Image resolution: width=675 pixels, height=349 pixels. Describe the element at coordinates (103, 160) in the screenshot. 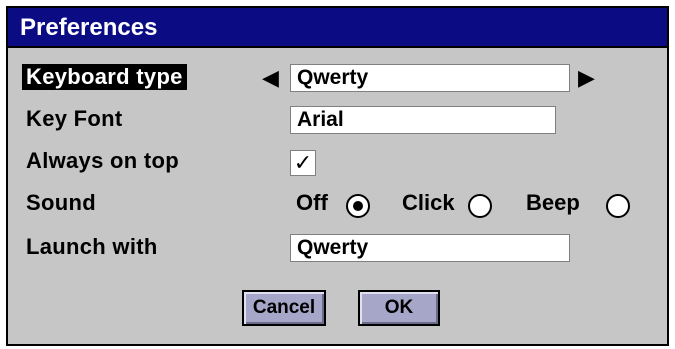

I see `always-on-top-label: Always on top` at that location.